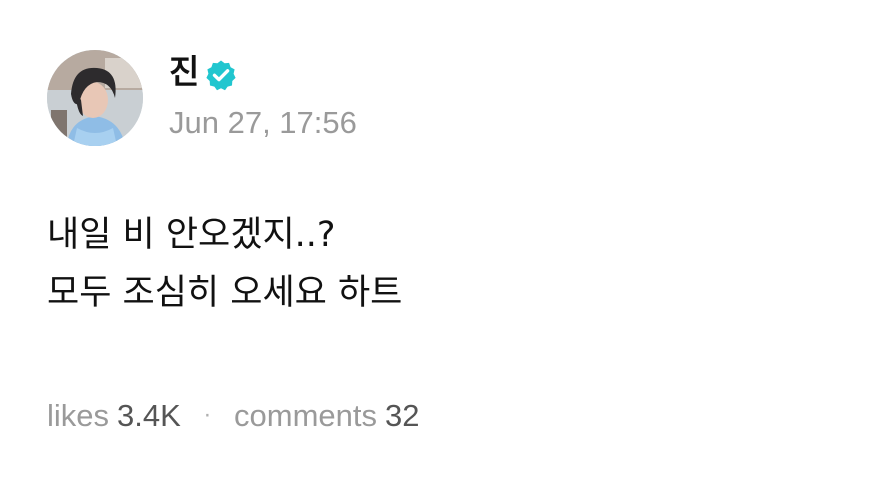 The width and height of the screenshot is (875, 492). What do you see at coordinates (221, 73) in the screenshot?
I see `verified-badge-icon` at bounding box center [221, 73].